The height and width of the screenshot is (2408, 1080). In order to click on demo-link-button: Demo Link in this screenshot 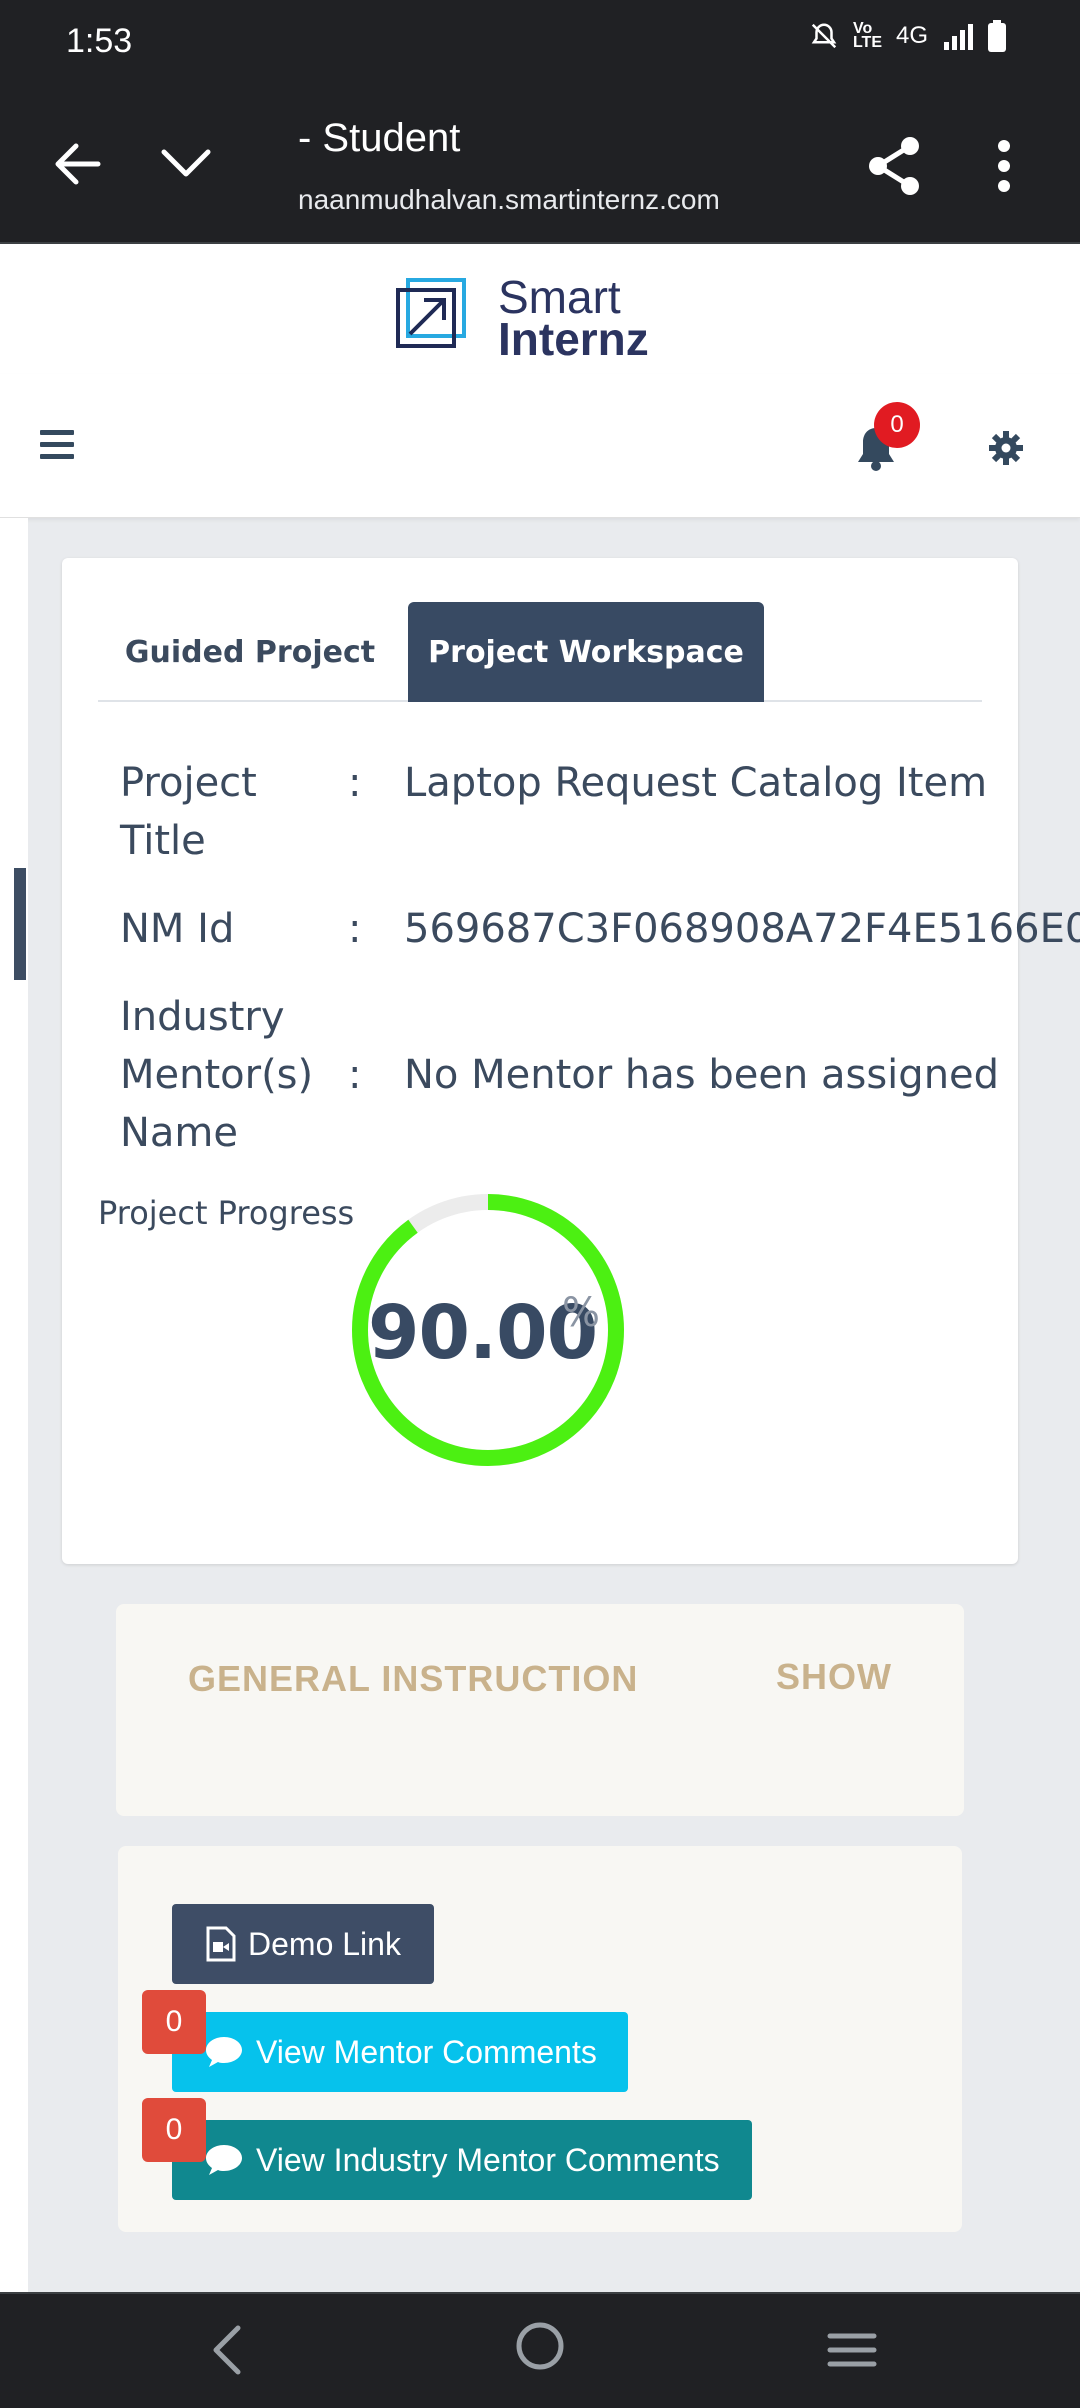, I will do `click(303, 1944)`.